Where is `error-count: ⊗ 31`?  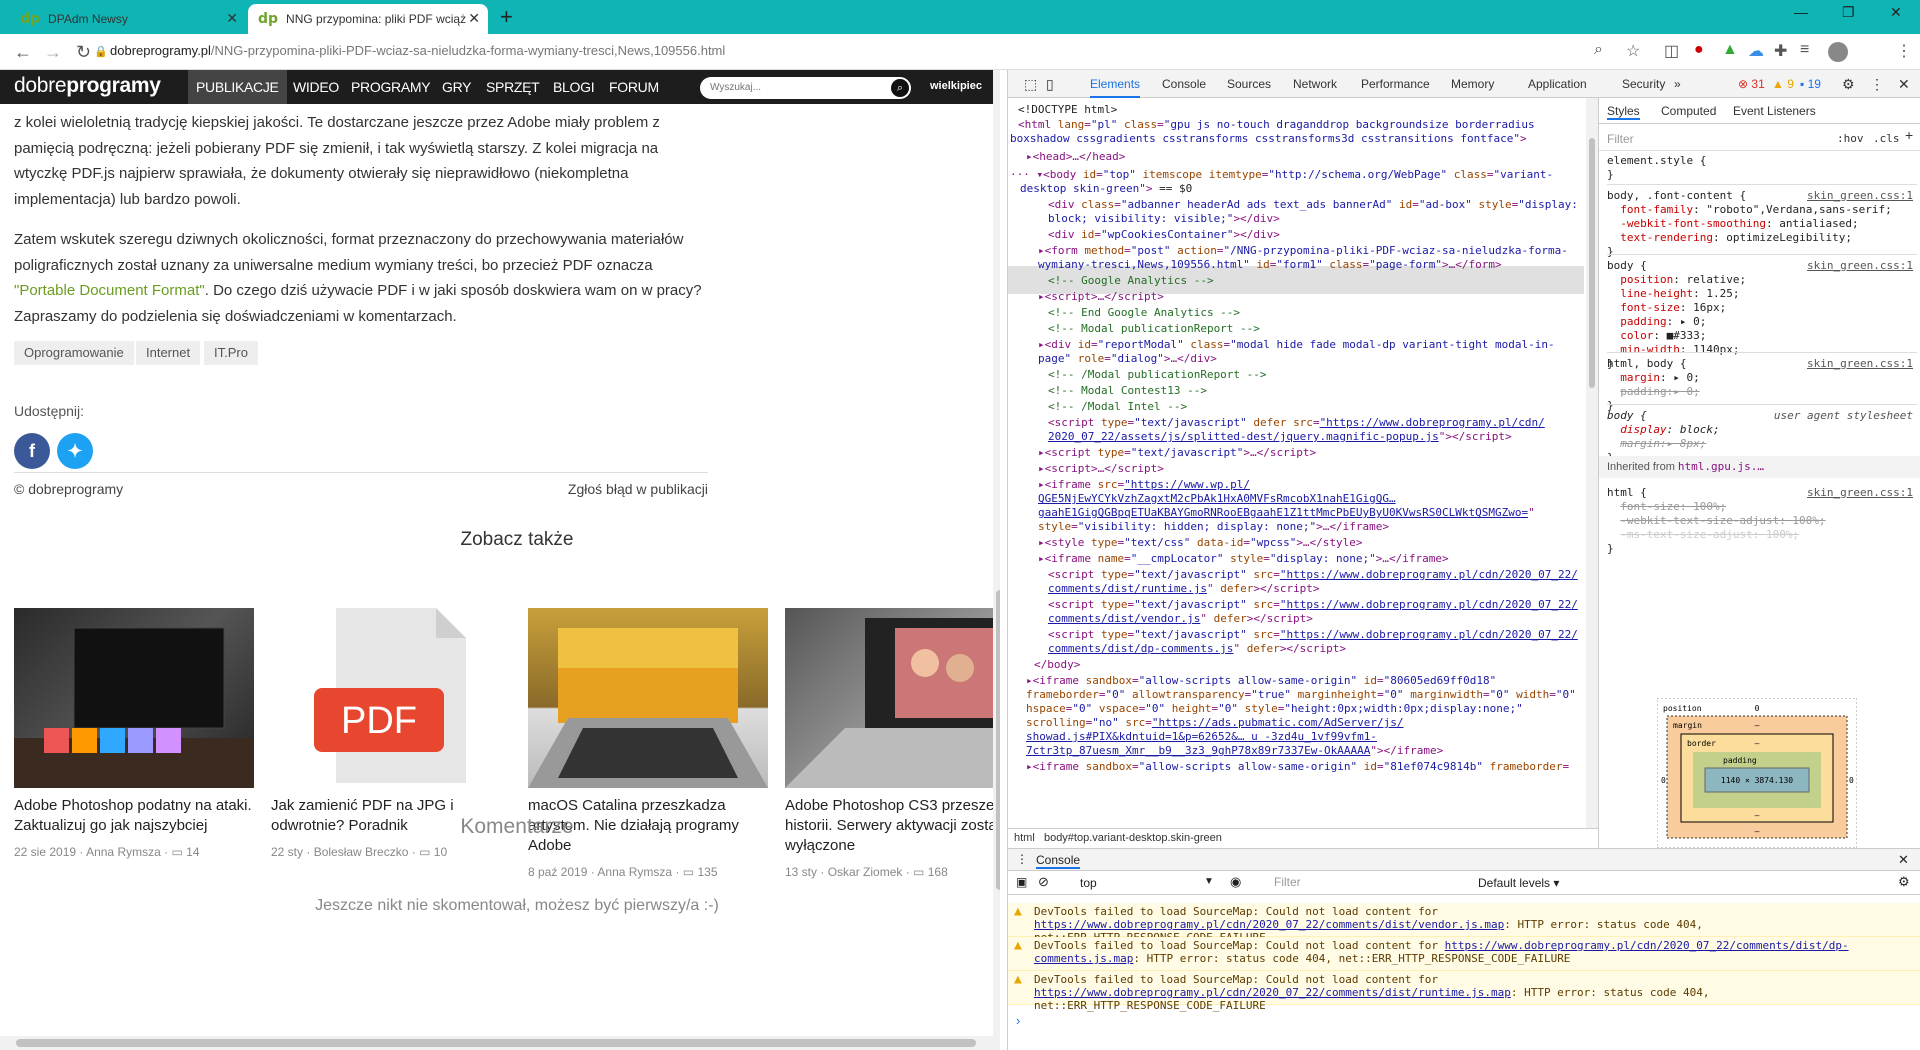 error-count: ⊗ 31 is located at coordinates (1751, 84).